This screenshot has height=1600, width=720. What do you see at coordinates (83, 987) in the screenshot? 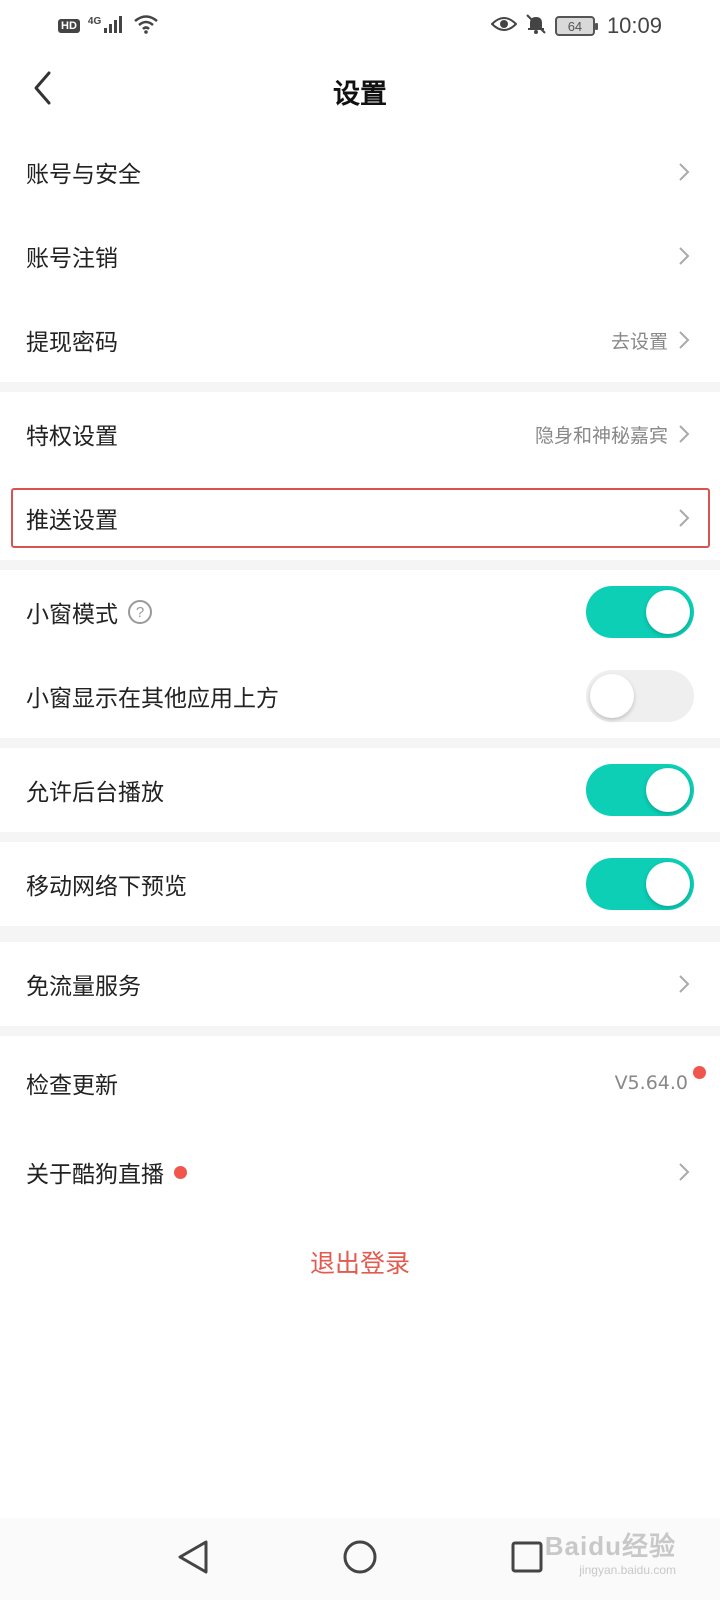
I see `row-label: 免流量服务` at bounding box center [83, 987].